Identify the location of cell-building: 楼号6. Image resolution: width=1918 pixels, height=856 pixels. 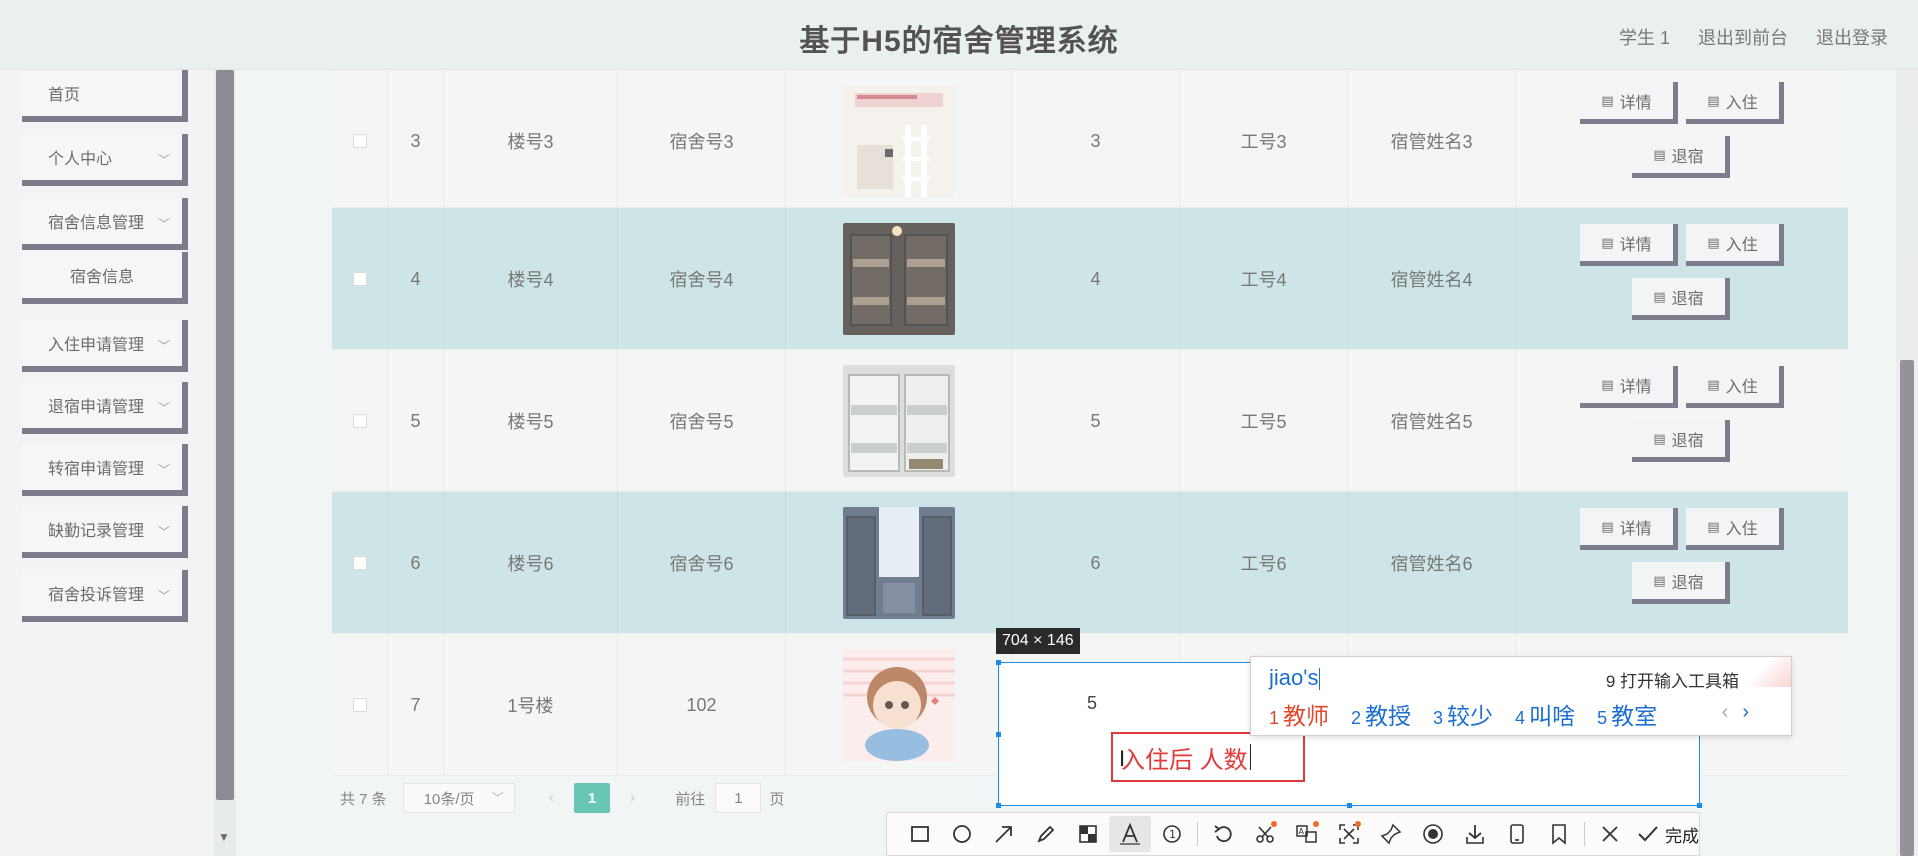
(531, 563).